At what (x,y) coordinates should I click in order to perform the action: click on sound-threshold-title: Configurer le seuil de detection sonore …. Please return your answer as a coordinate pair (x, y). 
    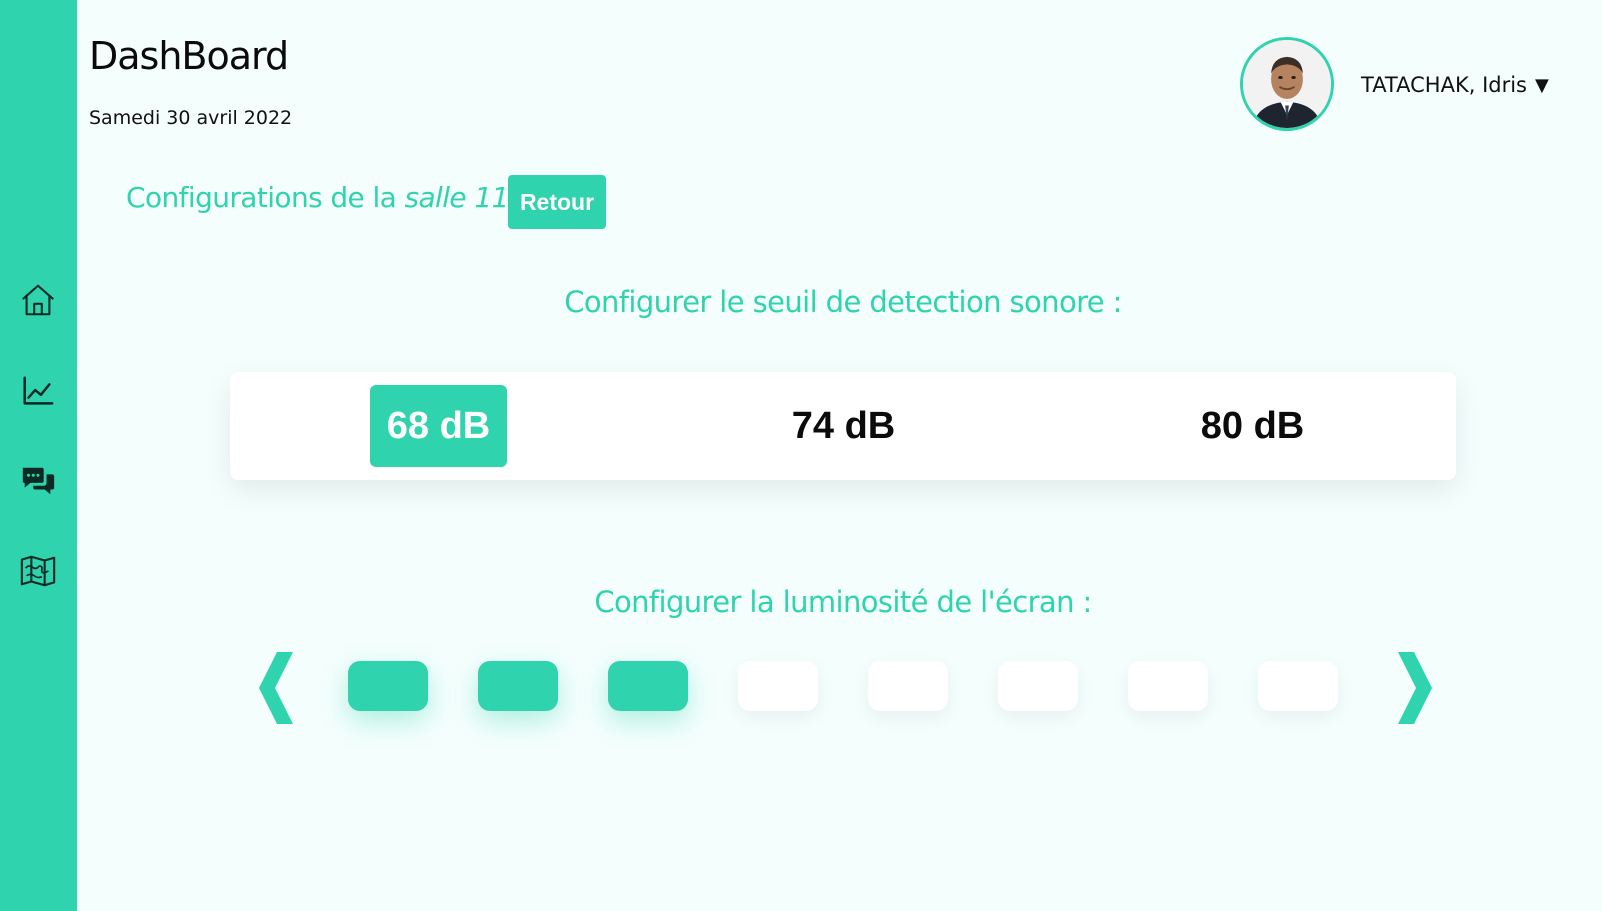
    Looking at the image, I should click on (843, 302).